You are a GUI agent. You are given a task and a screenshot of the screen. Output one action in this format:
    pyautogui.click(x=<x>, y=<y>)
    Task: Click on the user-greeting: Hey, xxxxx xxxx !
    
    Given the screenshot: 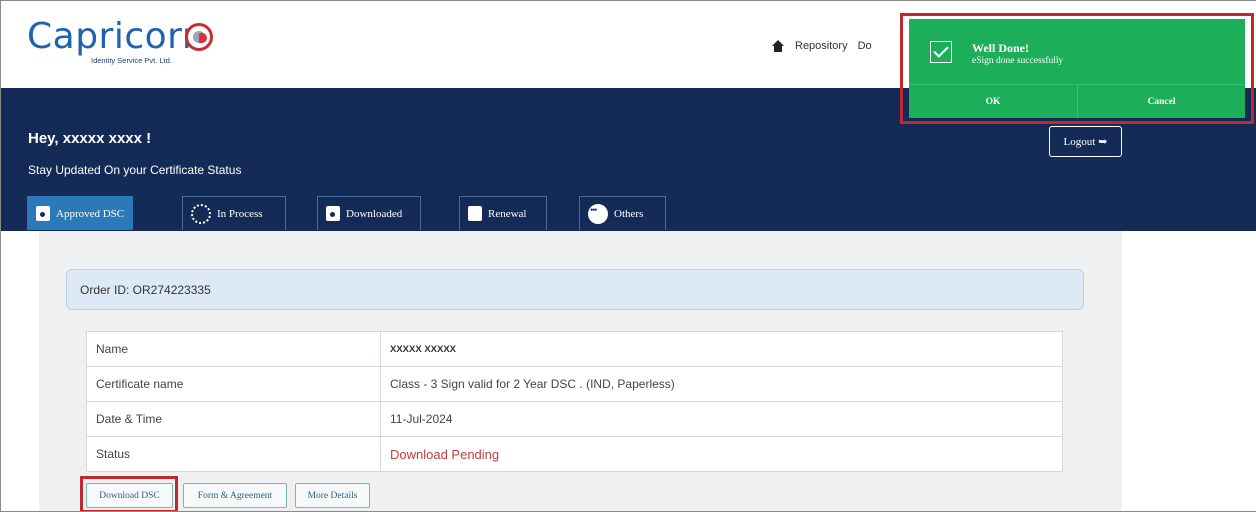 What is the action you would take?
    pyautogui.click(x=90, y=138)
    